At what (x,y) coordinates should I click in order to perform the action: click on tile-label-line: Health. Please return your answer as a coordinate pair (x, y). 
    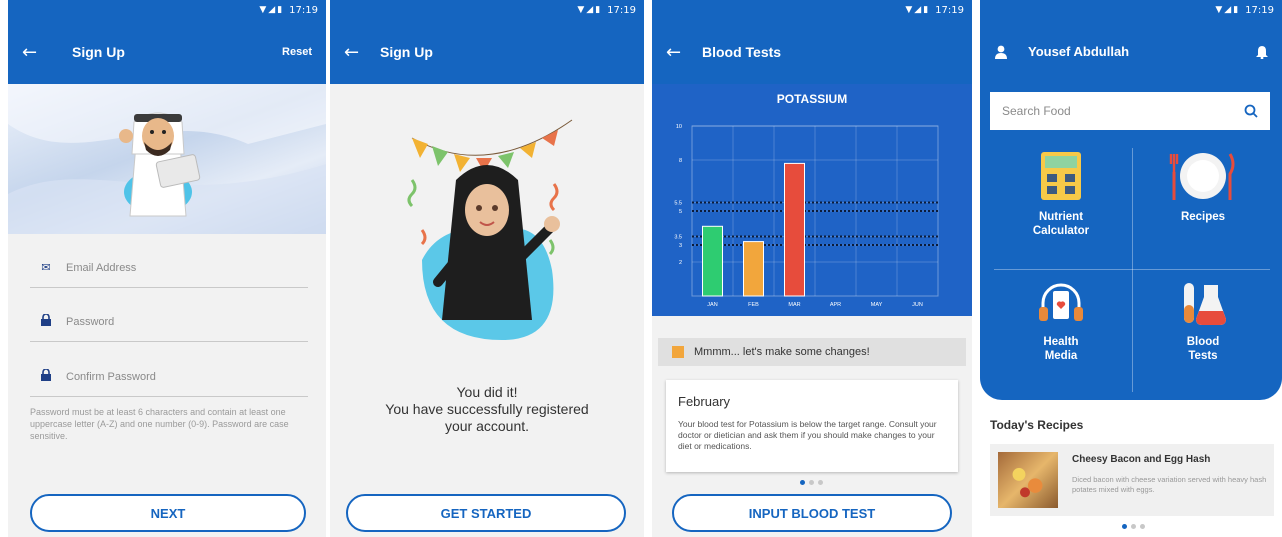
    Looking at the image, I should click on (1061, 342).